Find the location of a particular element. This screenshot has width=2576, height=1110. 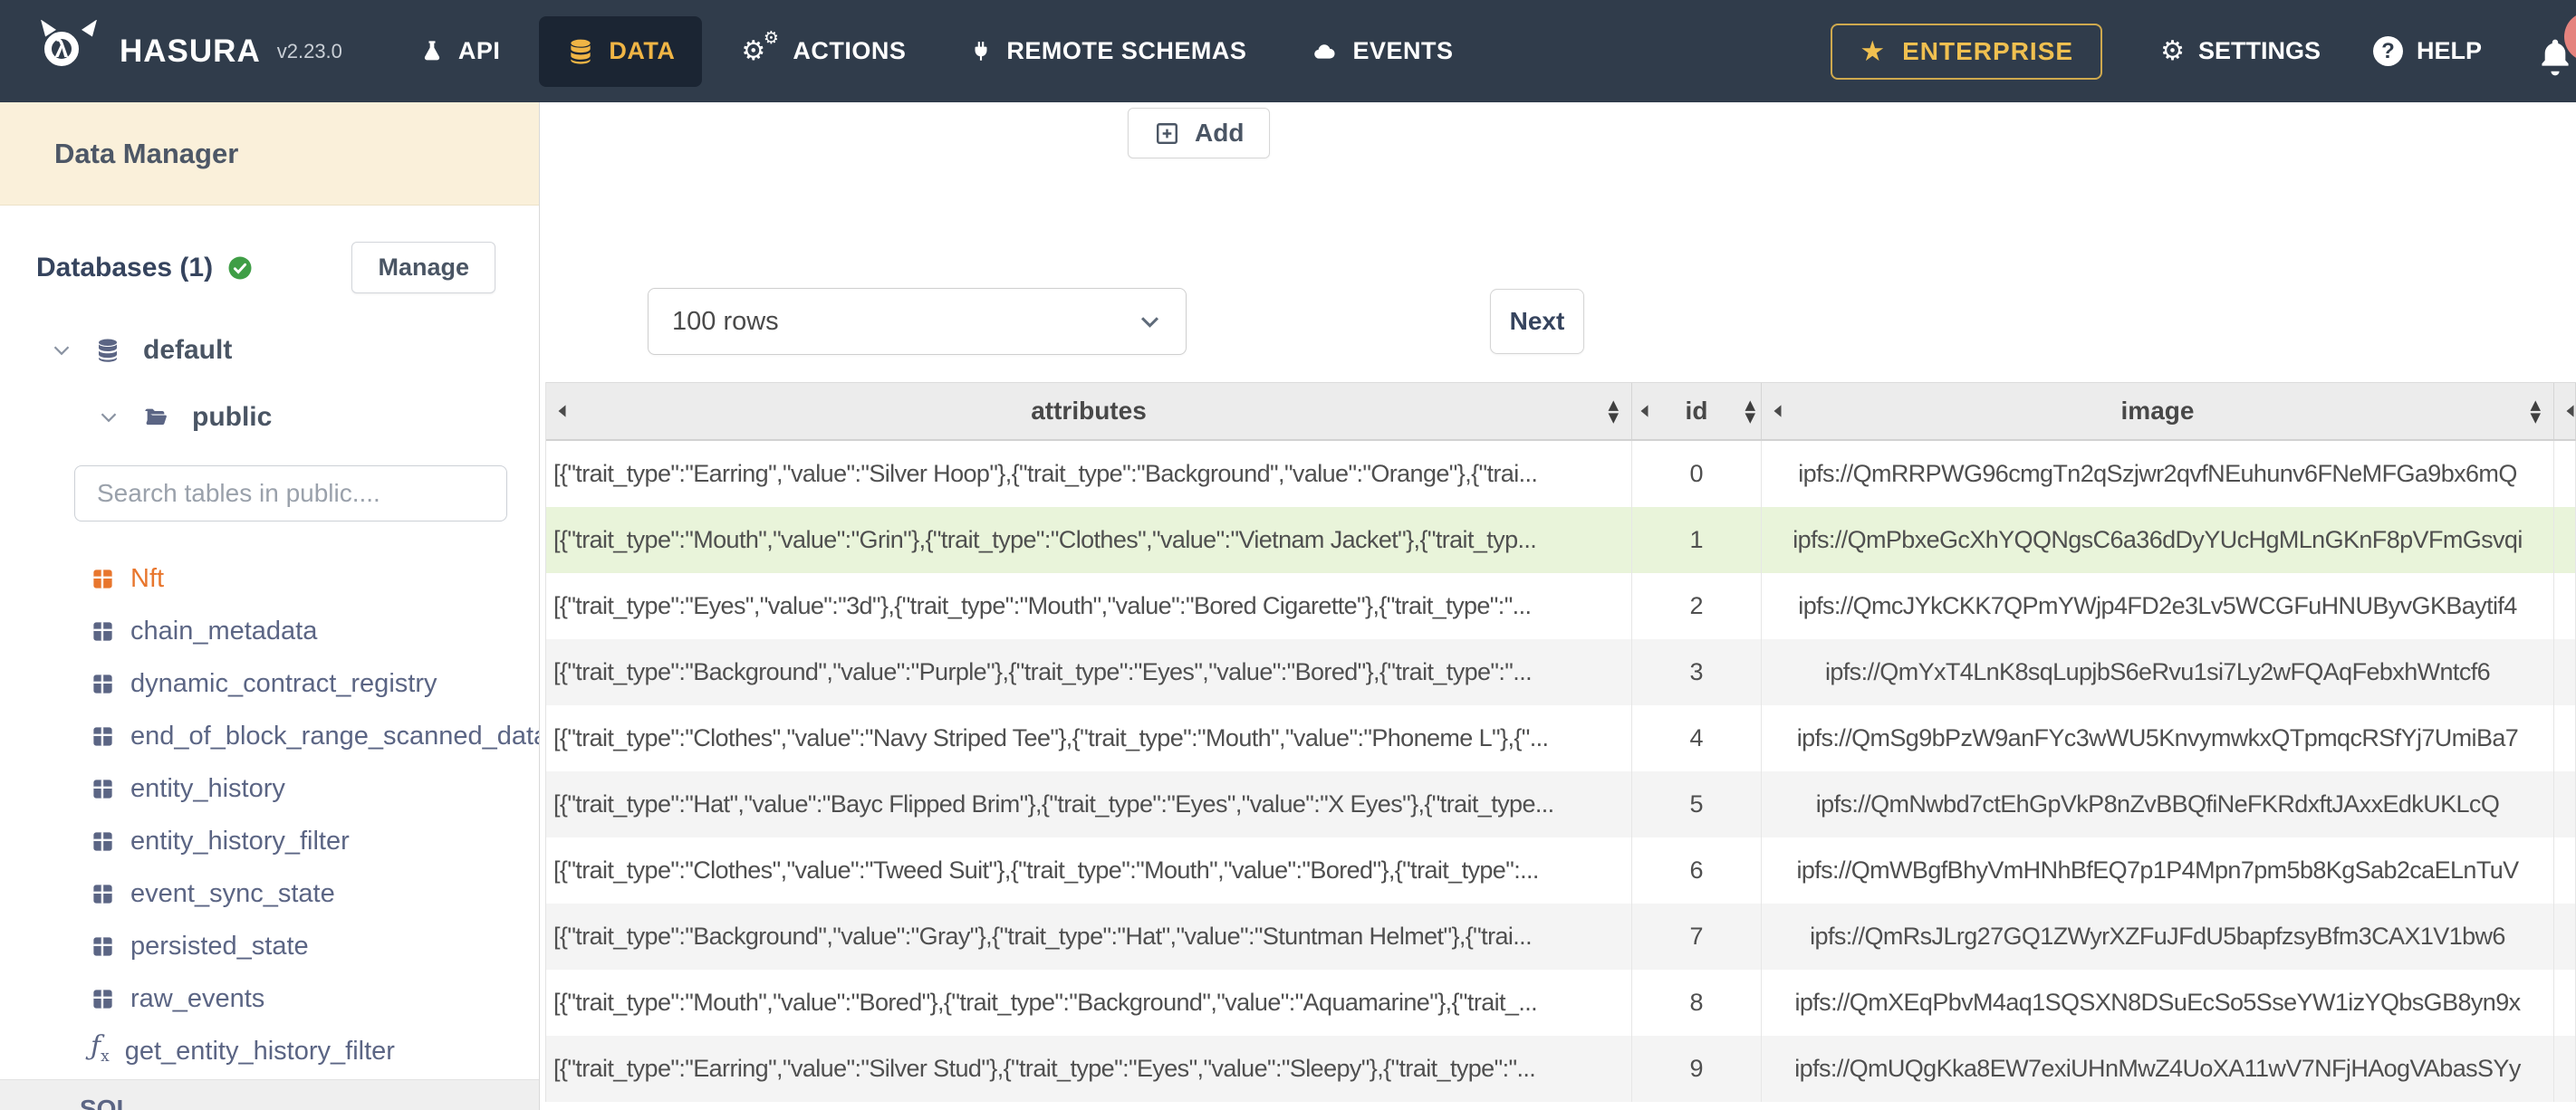

sidebar-table-item: end_of_block_range_scanned_data is located at coordinates (269, 736).